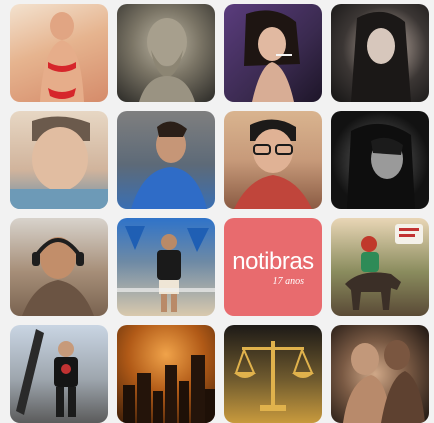 The image size is (434, 423). Describe the element at coordinates (62, 57) in the screenshot. I see `photo-placeholder-icon` at that location.